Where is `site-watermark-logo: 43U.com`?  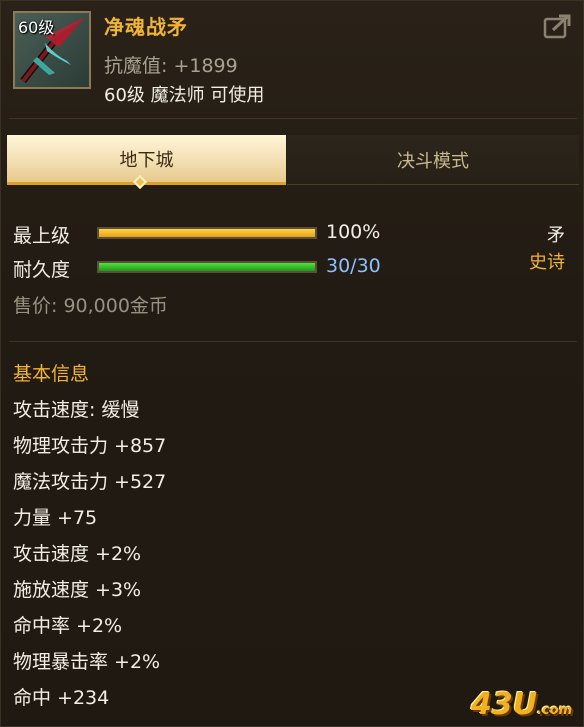 site-watermark-logo: 43U.com is located at coordinates (521, 704).